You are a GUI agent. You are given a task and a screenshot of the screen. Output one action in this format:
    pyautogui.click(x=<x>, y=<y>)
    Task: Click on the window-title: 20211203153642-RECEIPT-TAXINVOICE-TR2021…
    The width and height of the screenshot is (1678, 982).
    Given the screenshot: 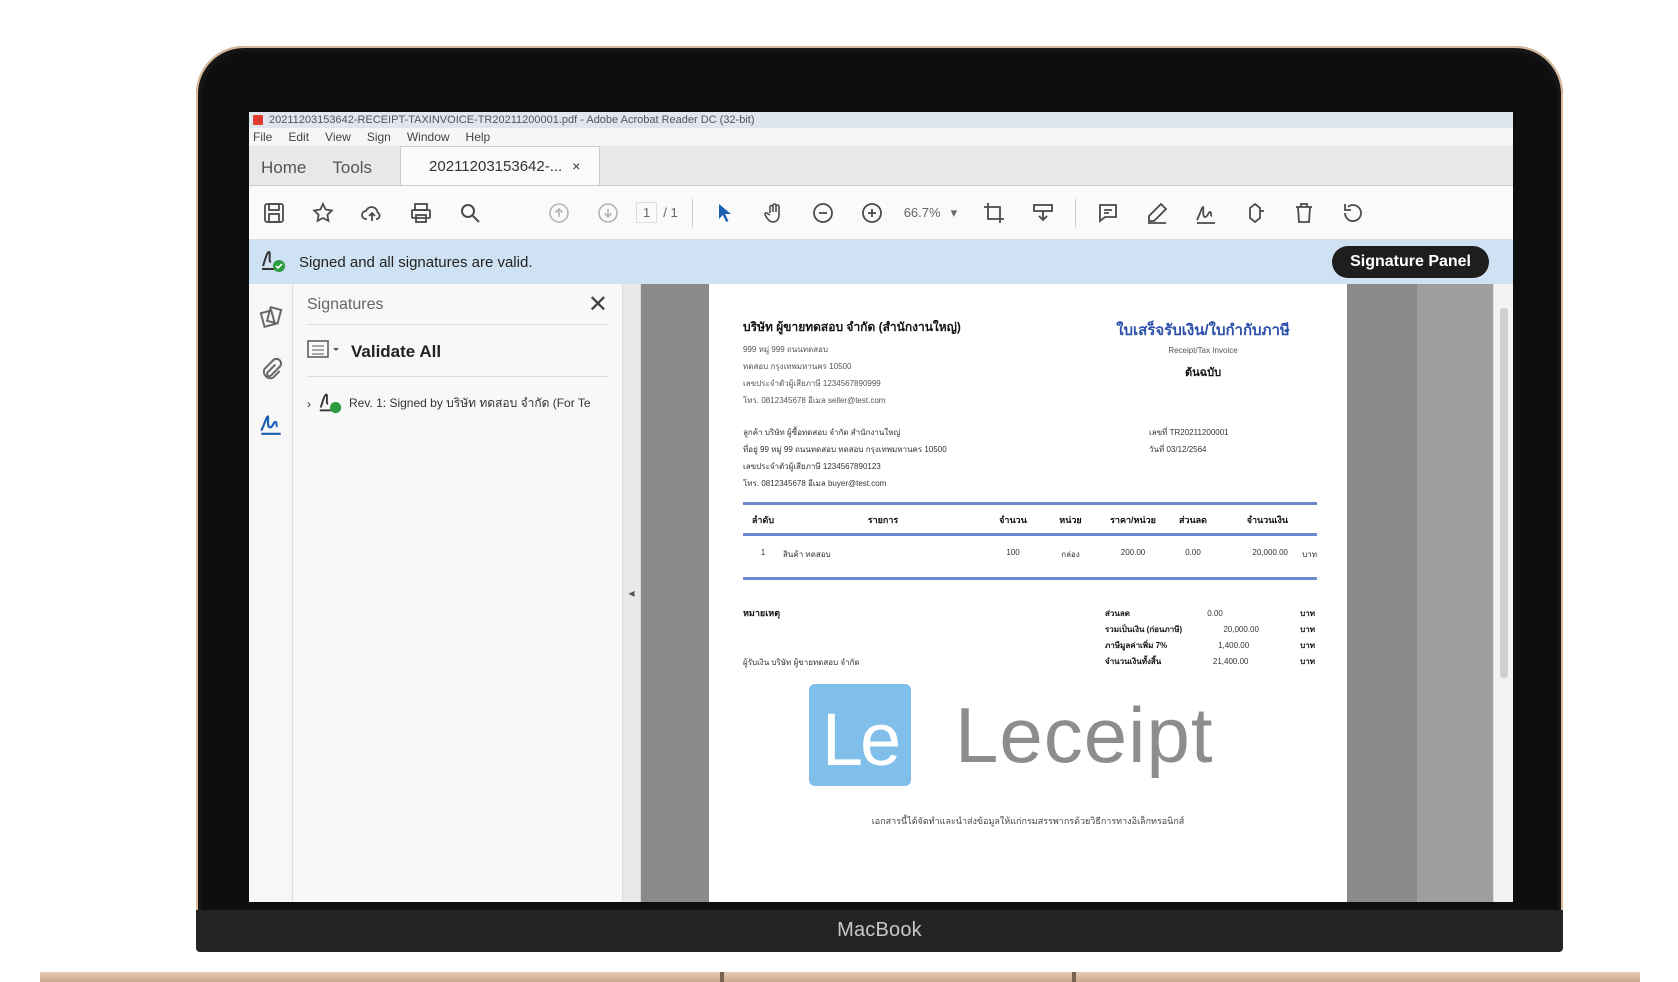 What is the action you would take?
    pyautogui.click(x=512, y=120)
    